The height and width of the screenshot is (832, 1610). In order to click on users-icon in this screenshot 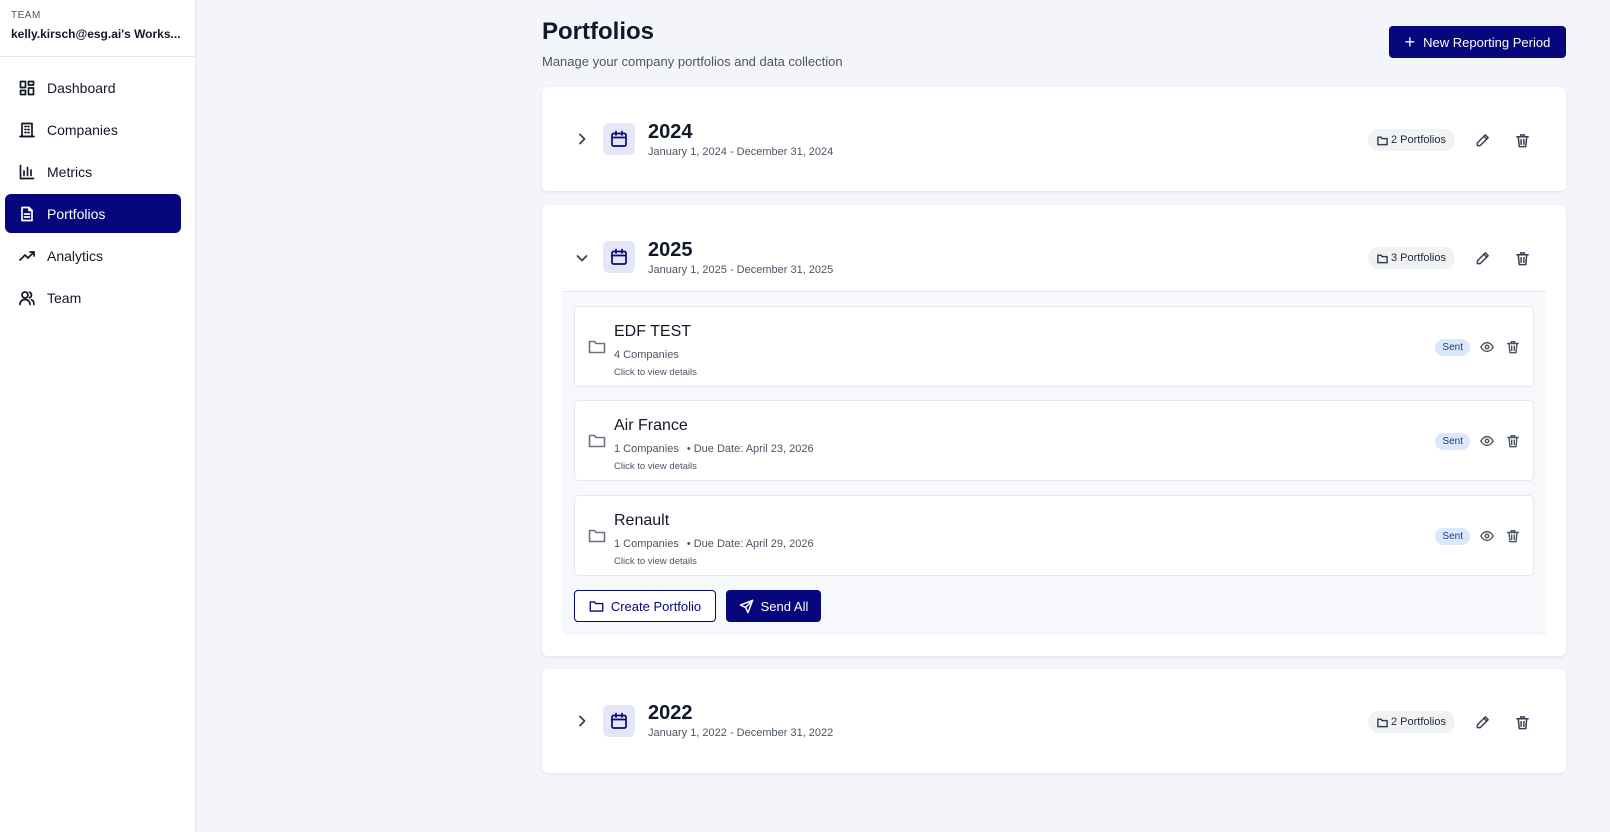, I will do `click(26, 297)`.